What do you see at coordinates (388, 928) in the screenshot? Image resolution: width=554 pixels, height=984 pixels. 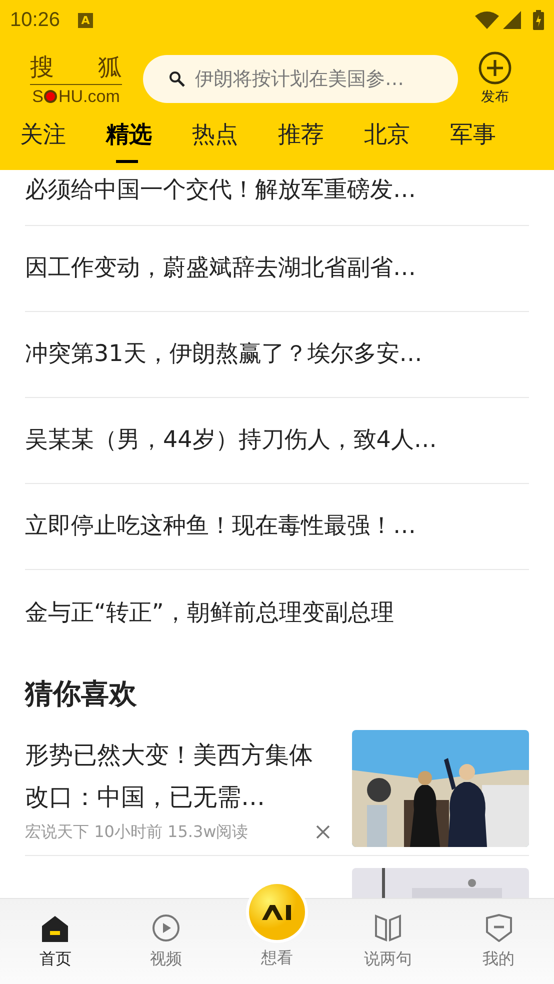 I see `open-book-icon` at bounding box center [388, 928].